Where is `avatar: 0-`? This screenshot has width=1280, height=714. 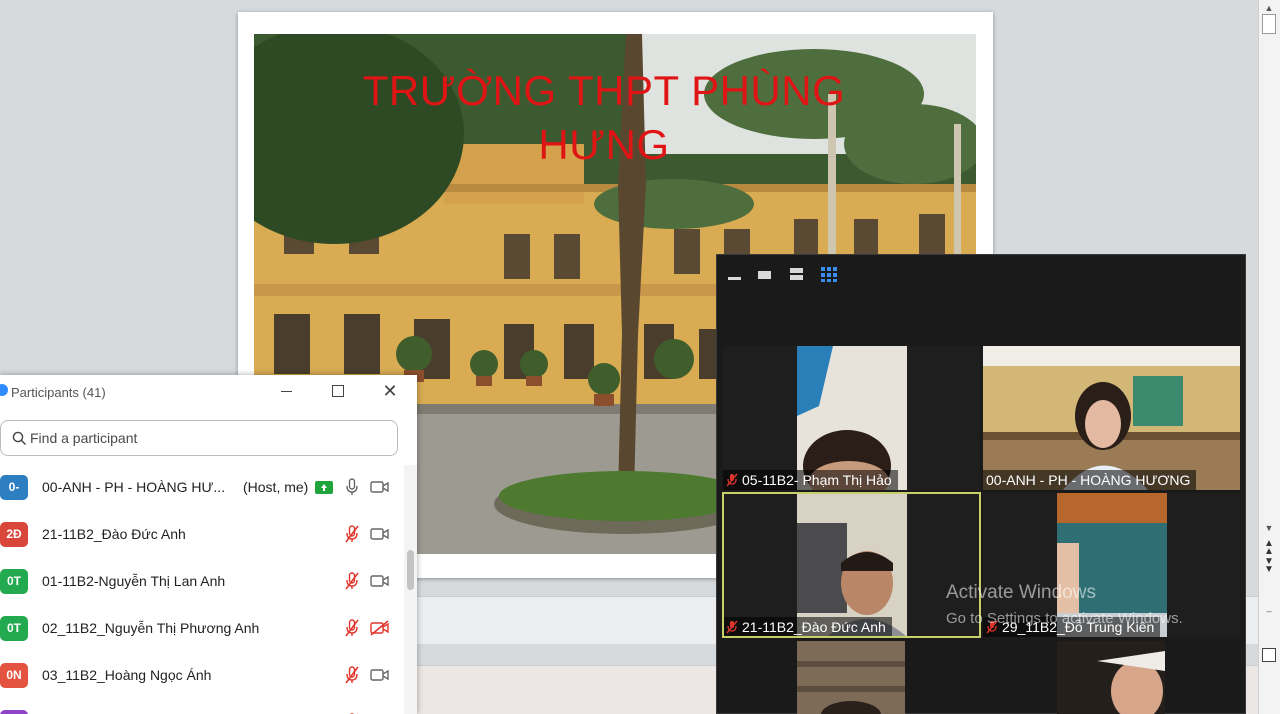
avatar: 0- is located at coordinates (14, 487).